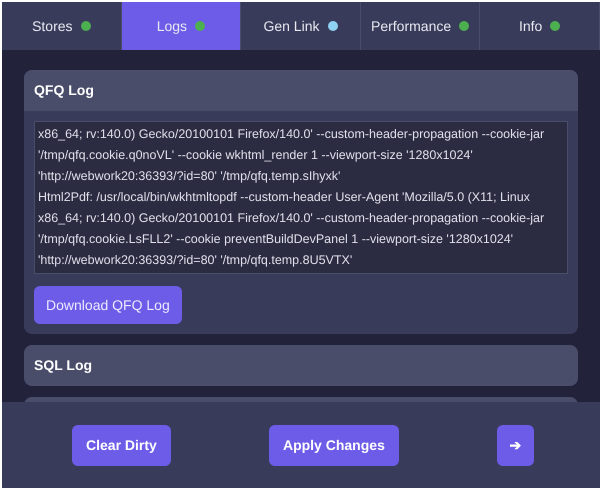  Describe the element at coordinates (515, 445) in the screenshot. I see `arrow-button: ➔` at that location.